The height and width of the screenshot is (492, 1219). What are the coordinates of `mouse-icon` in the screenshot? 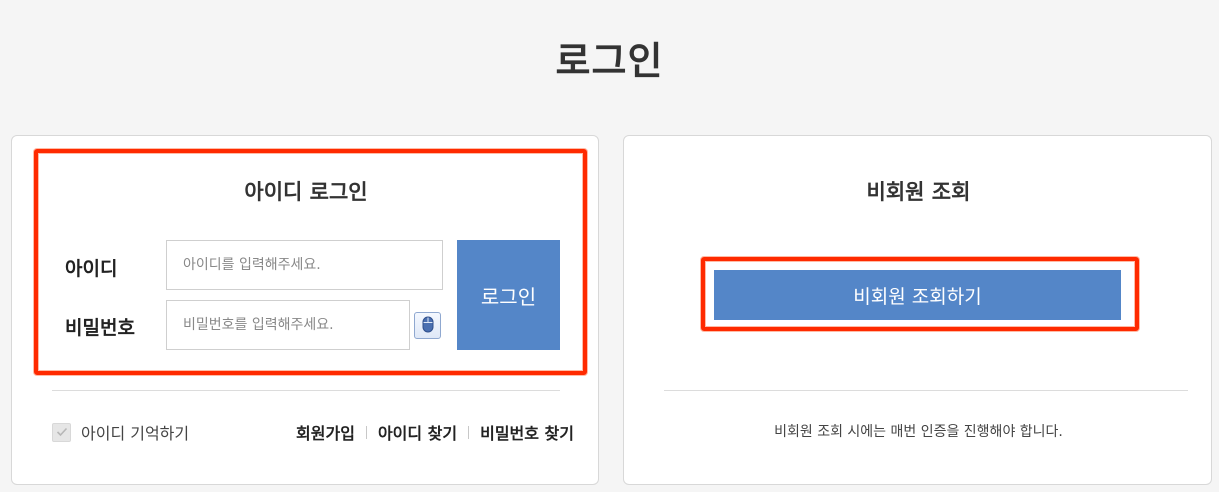 It's located at (428, 326).